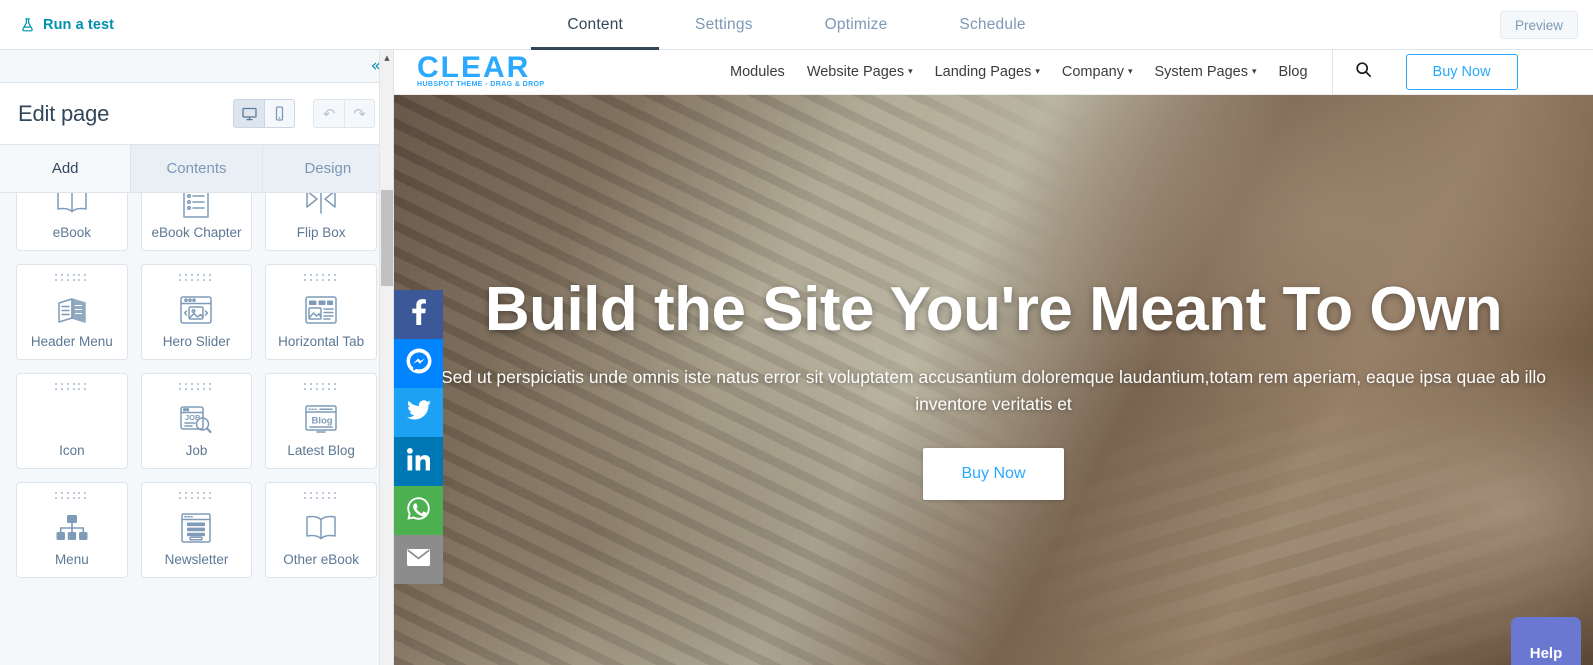 Image resolution: width=1593 pixels, height=665 pixels. Describe the element at coordinates (72, 418) in the screenshot. I see `blank-icon` at that location.